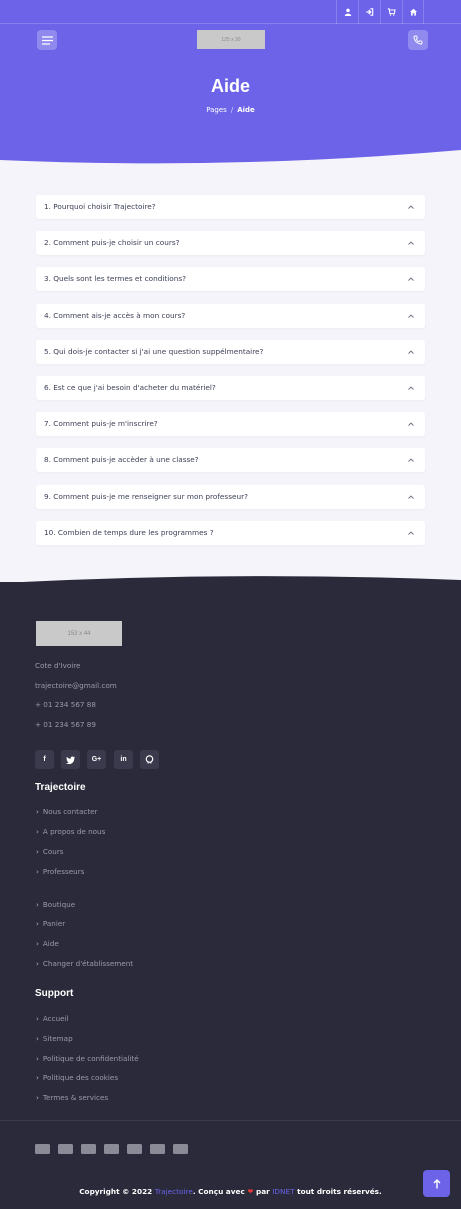 This screenshot has height=1209, width=461. Describe the element at coordinates (231, 39) in the screenshot. I see `site-logo: 125 x 30` at that location.